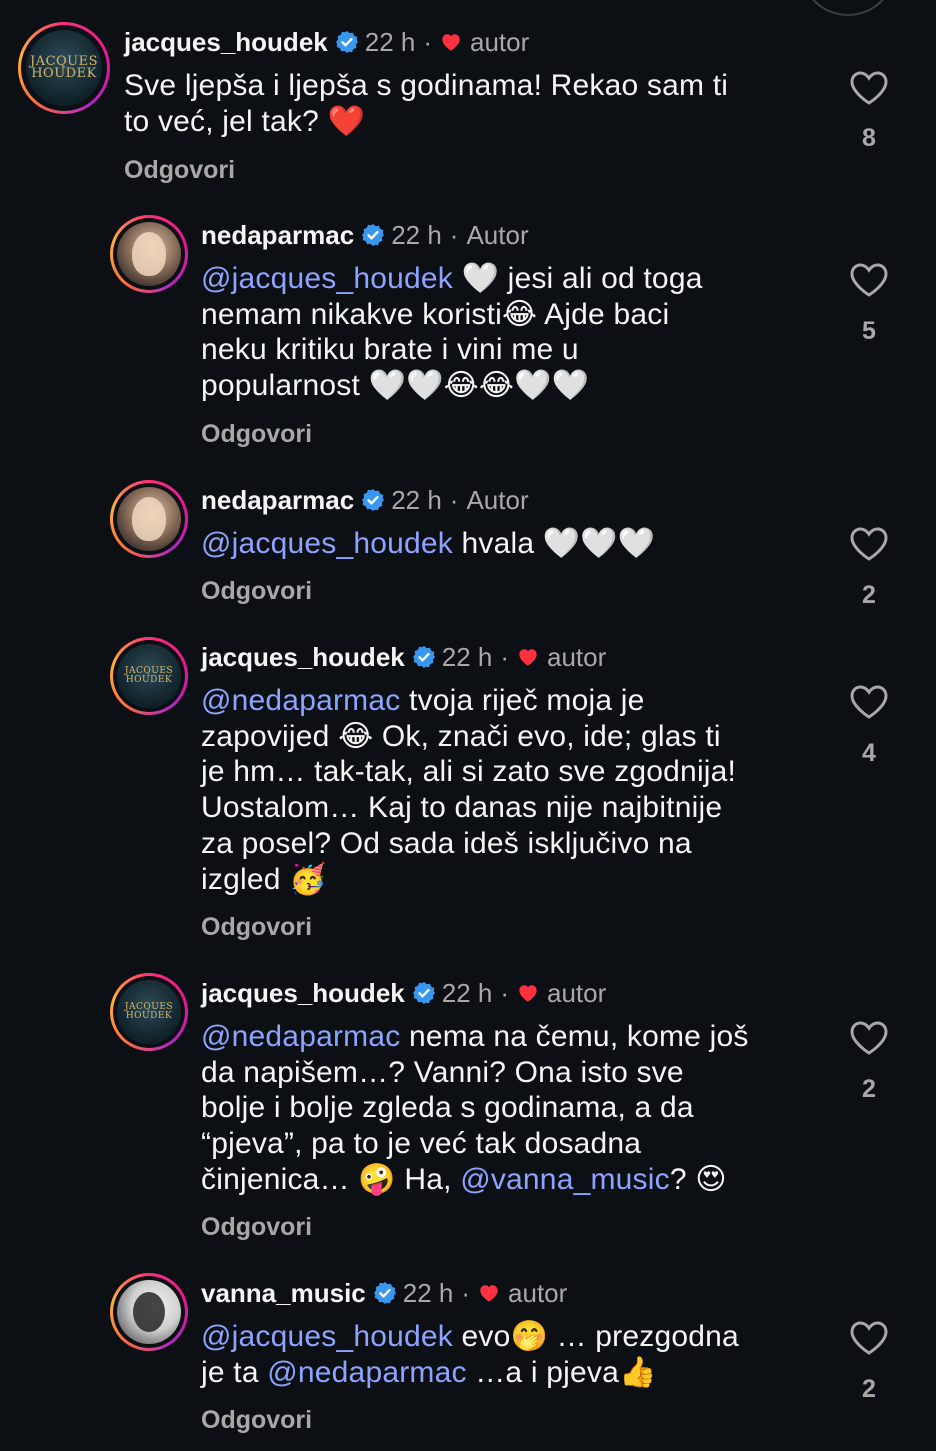  Describe the element at coordinates (435, 314) in the screenshot. I see `comment-line: nemam nikakve koristi😂 Ajde baci` at that location.